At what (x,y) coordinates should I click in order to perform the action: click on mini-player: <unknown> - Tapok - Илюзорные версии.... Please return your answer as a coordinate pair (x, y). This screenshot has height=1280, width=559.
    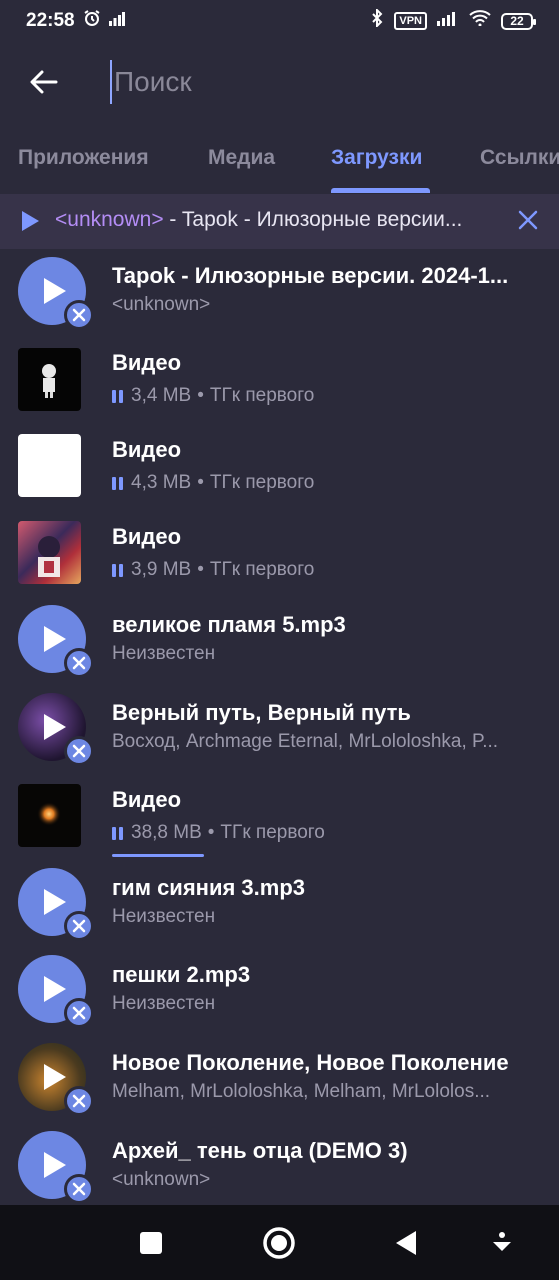
    Looking at the image, I should click on (279, 221).